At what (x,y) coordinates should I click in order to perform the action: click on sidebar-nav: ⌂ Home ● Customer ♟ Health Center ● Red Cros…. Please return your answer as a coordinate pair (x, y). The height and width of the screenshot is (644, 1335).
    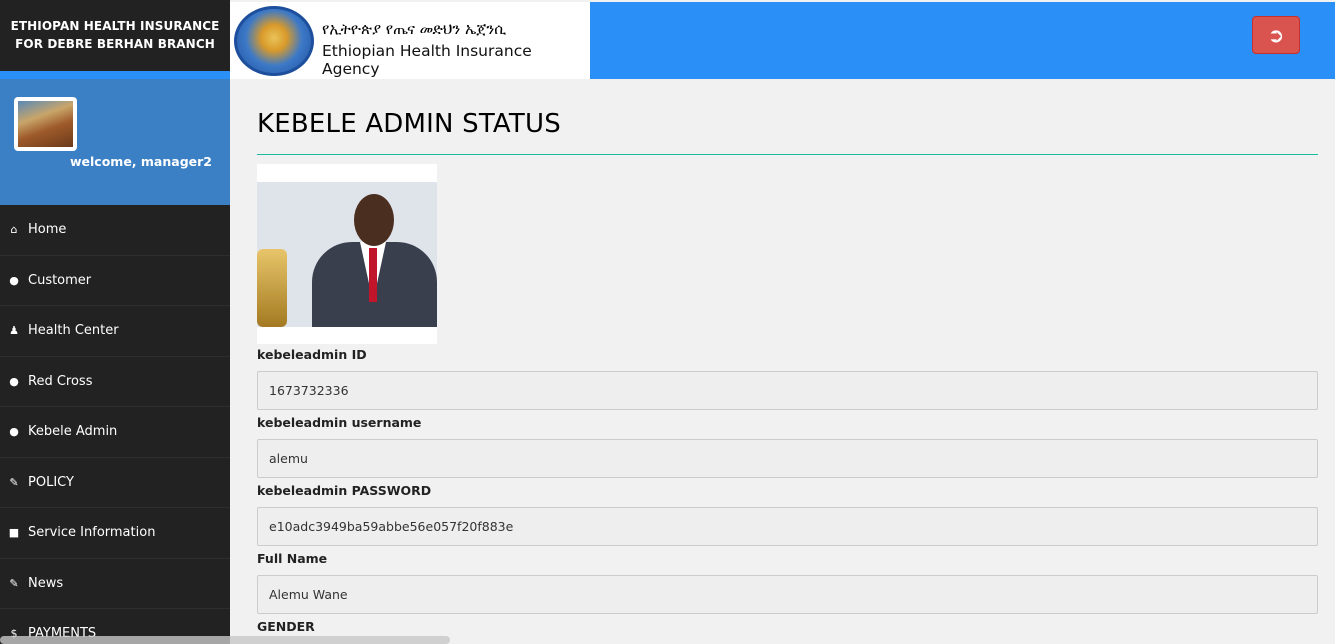
    Looking at the image, I should click on (115, 424).